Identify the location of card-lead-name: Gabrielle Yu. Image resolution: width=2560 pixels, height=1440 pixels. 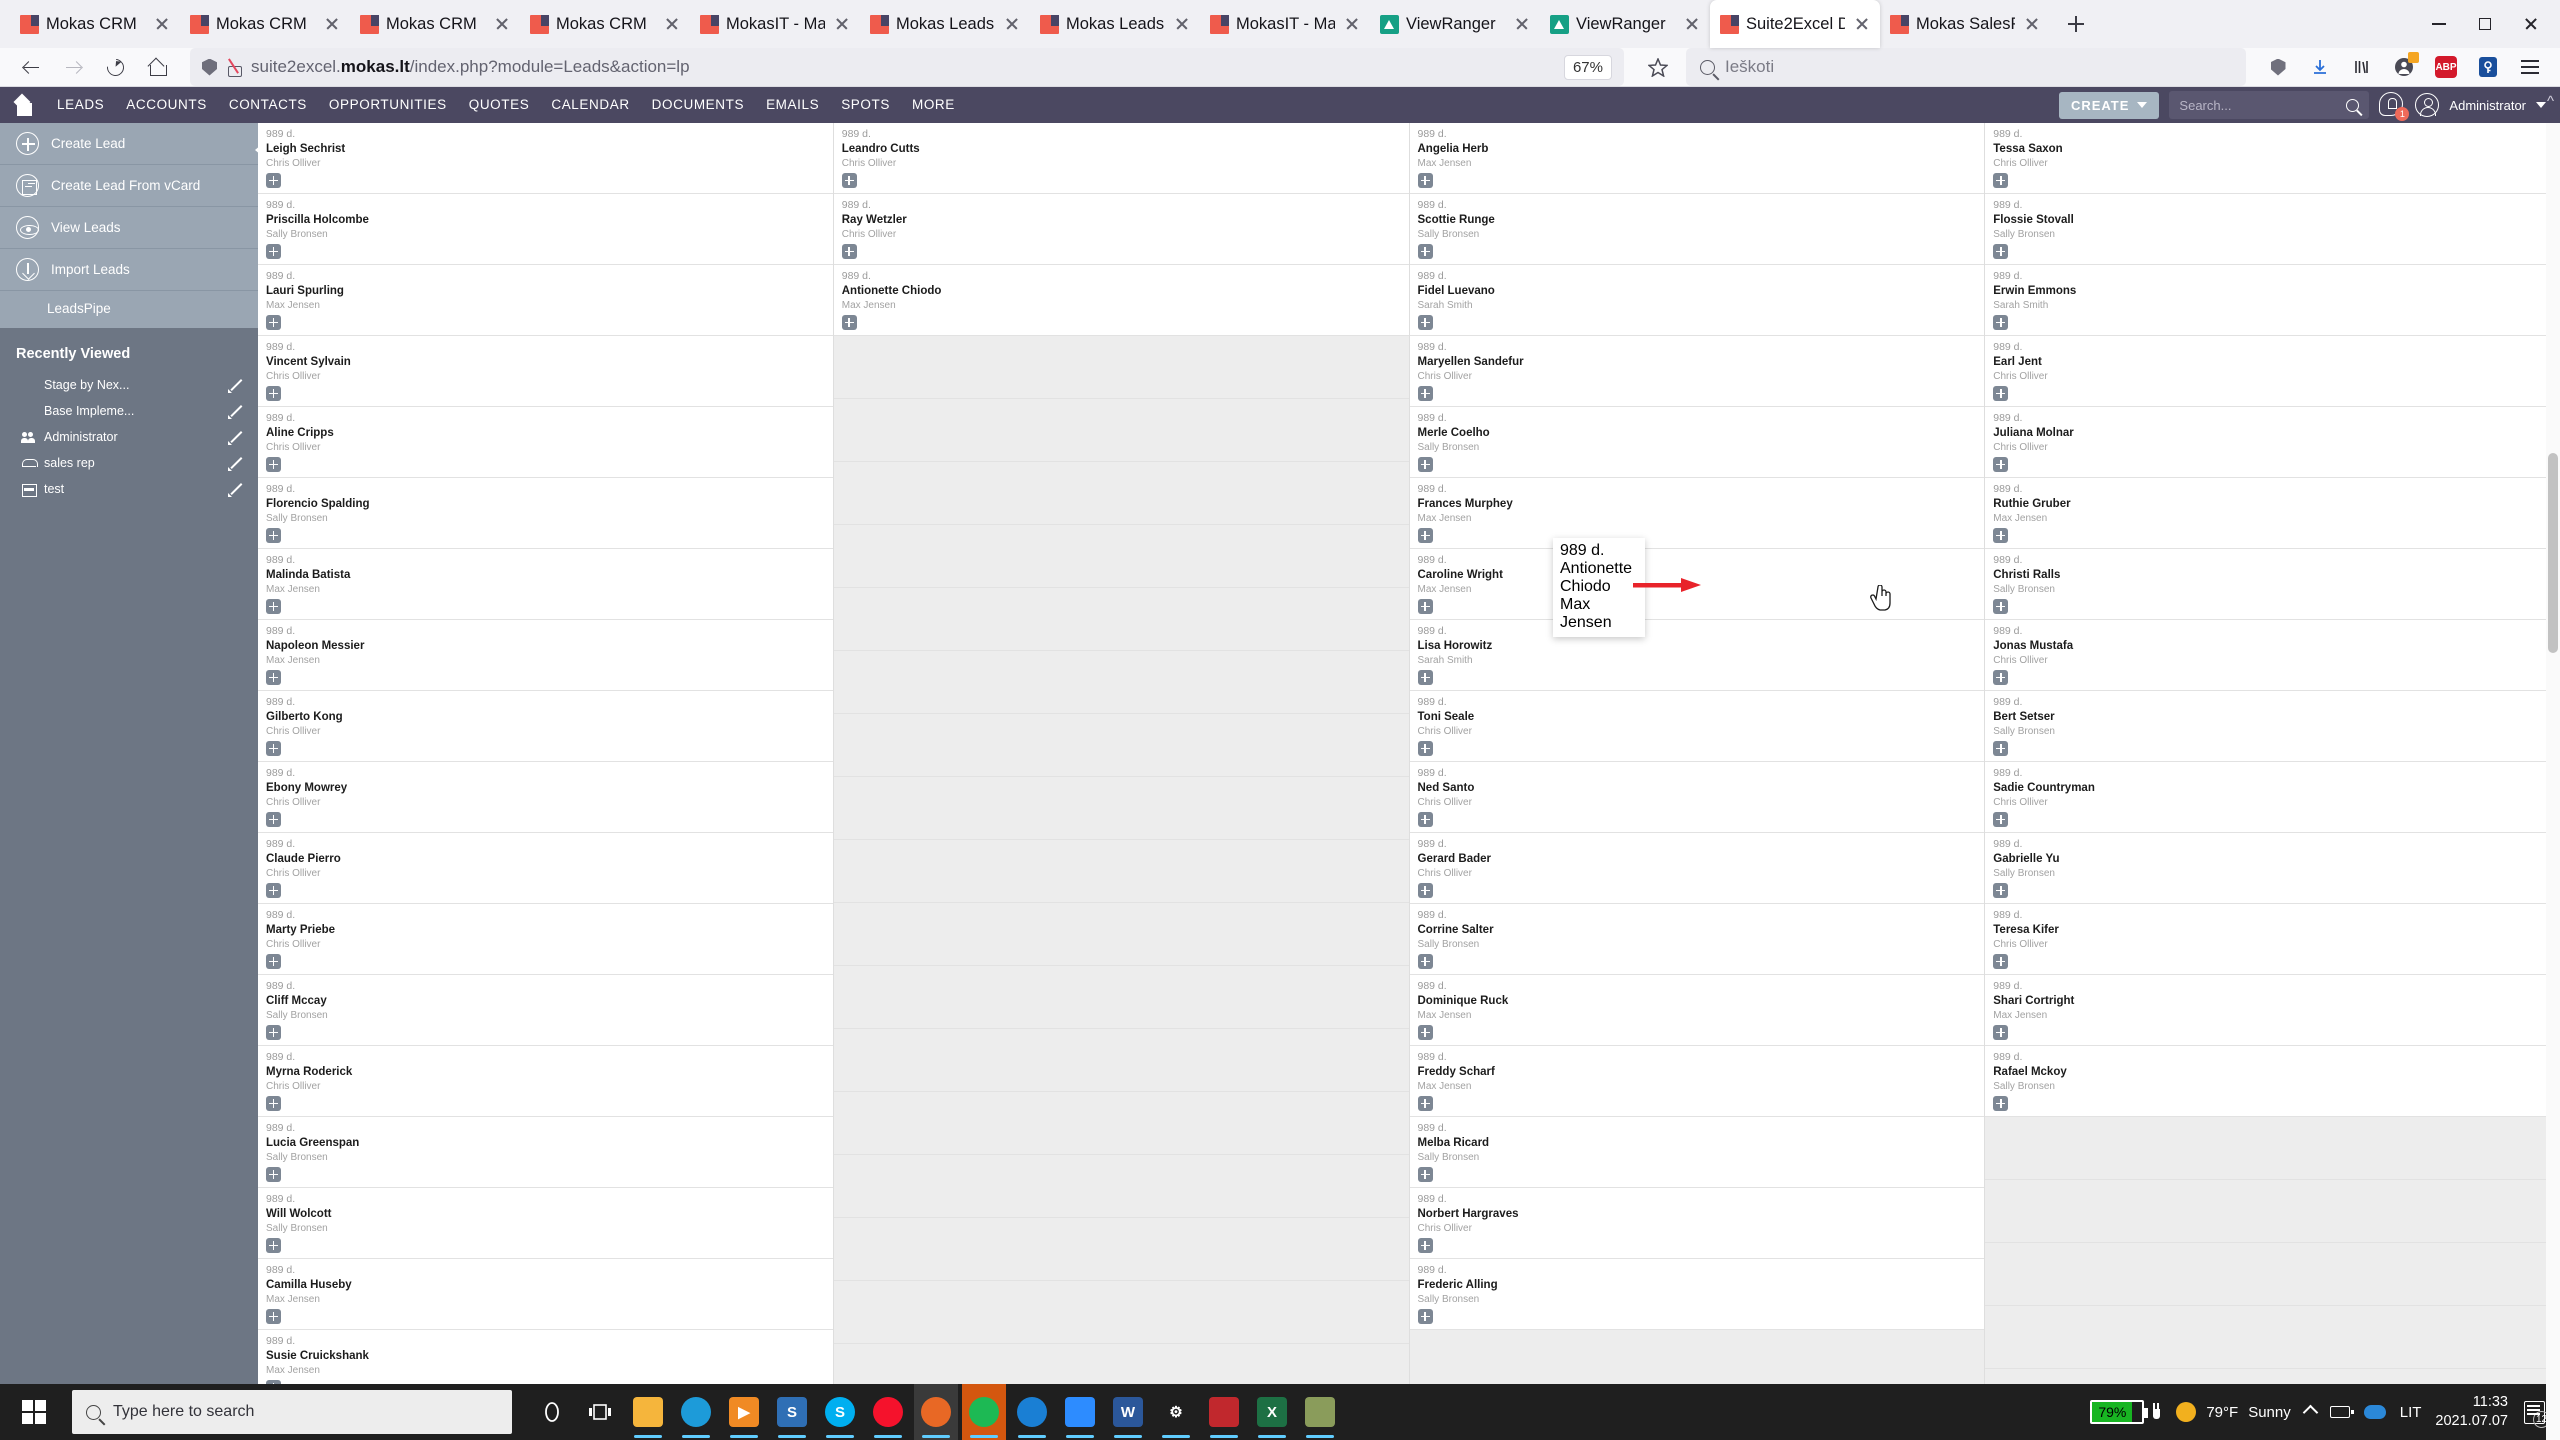
(2272, 859).